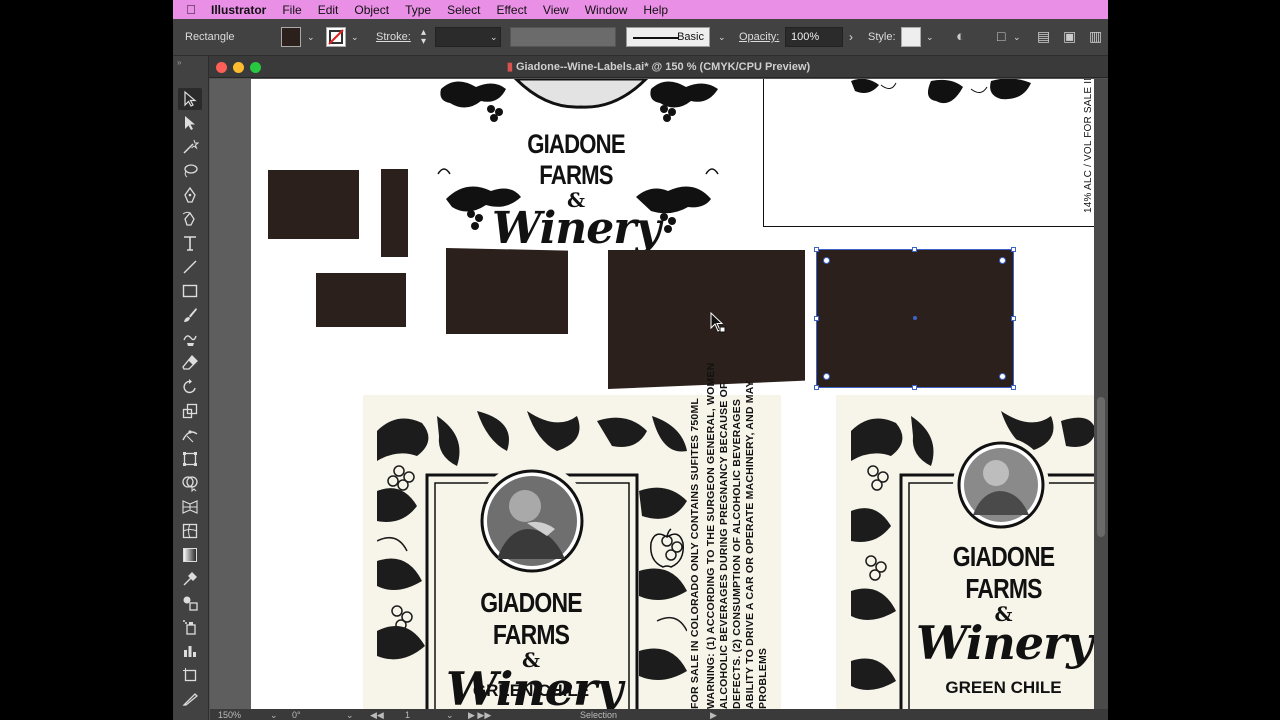 Image resolution: width=1280 pixels, height=720 pixels. What do you see at coordinates (190, 171) in the screenshot?
I see `lasso-tool-icon` at bounding box center [190, 171].